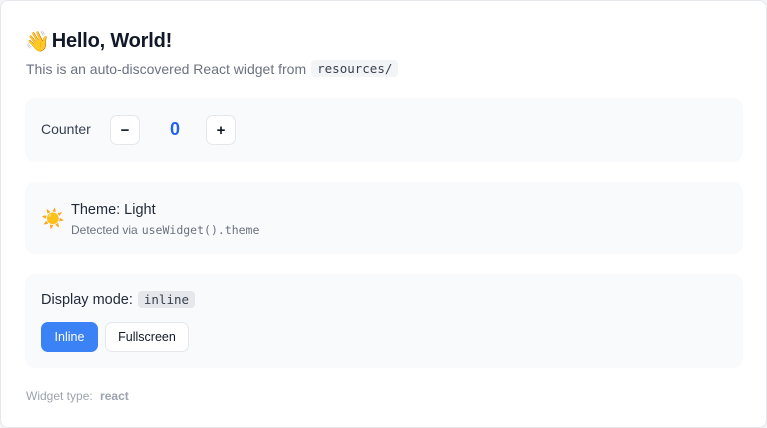 Image resolution: width=767 pixels, height=428 pixels. I want to click on increment-button: +, so click(221, 130).